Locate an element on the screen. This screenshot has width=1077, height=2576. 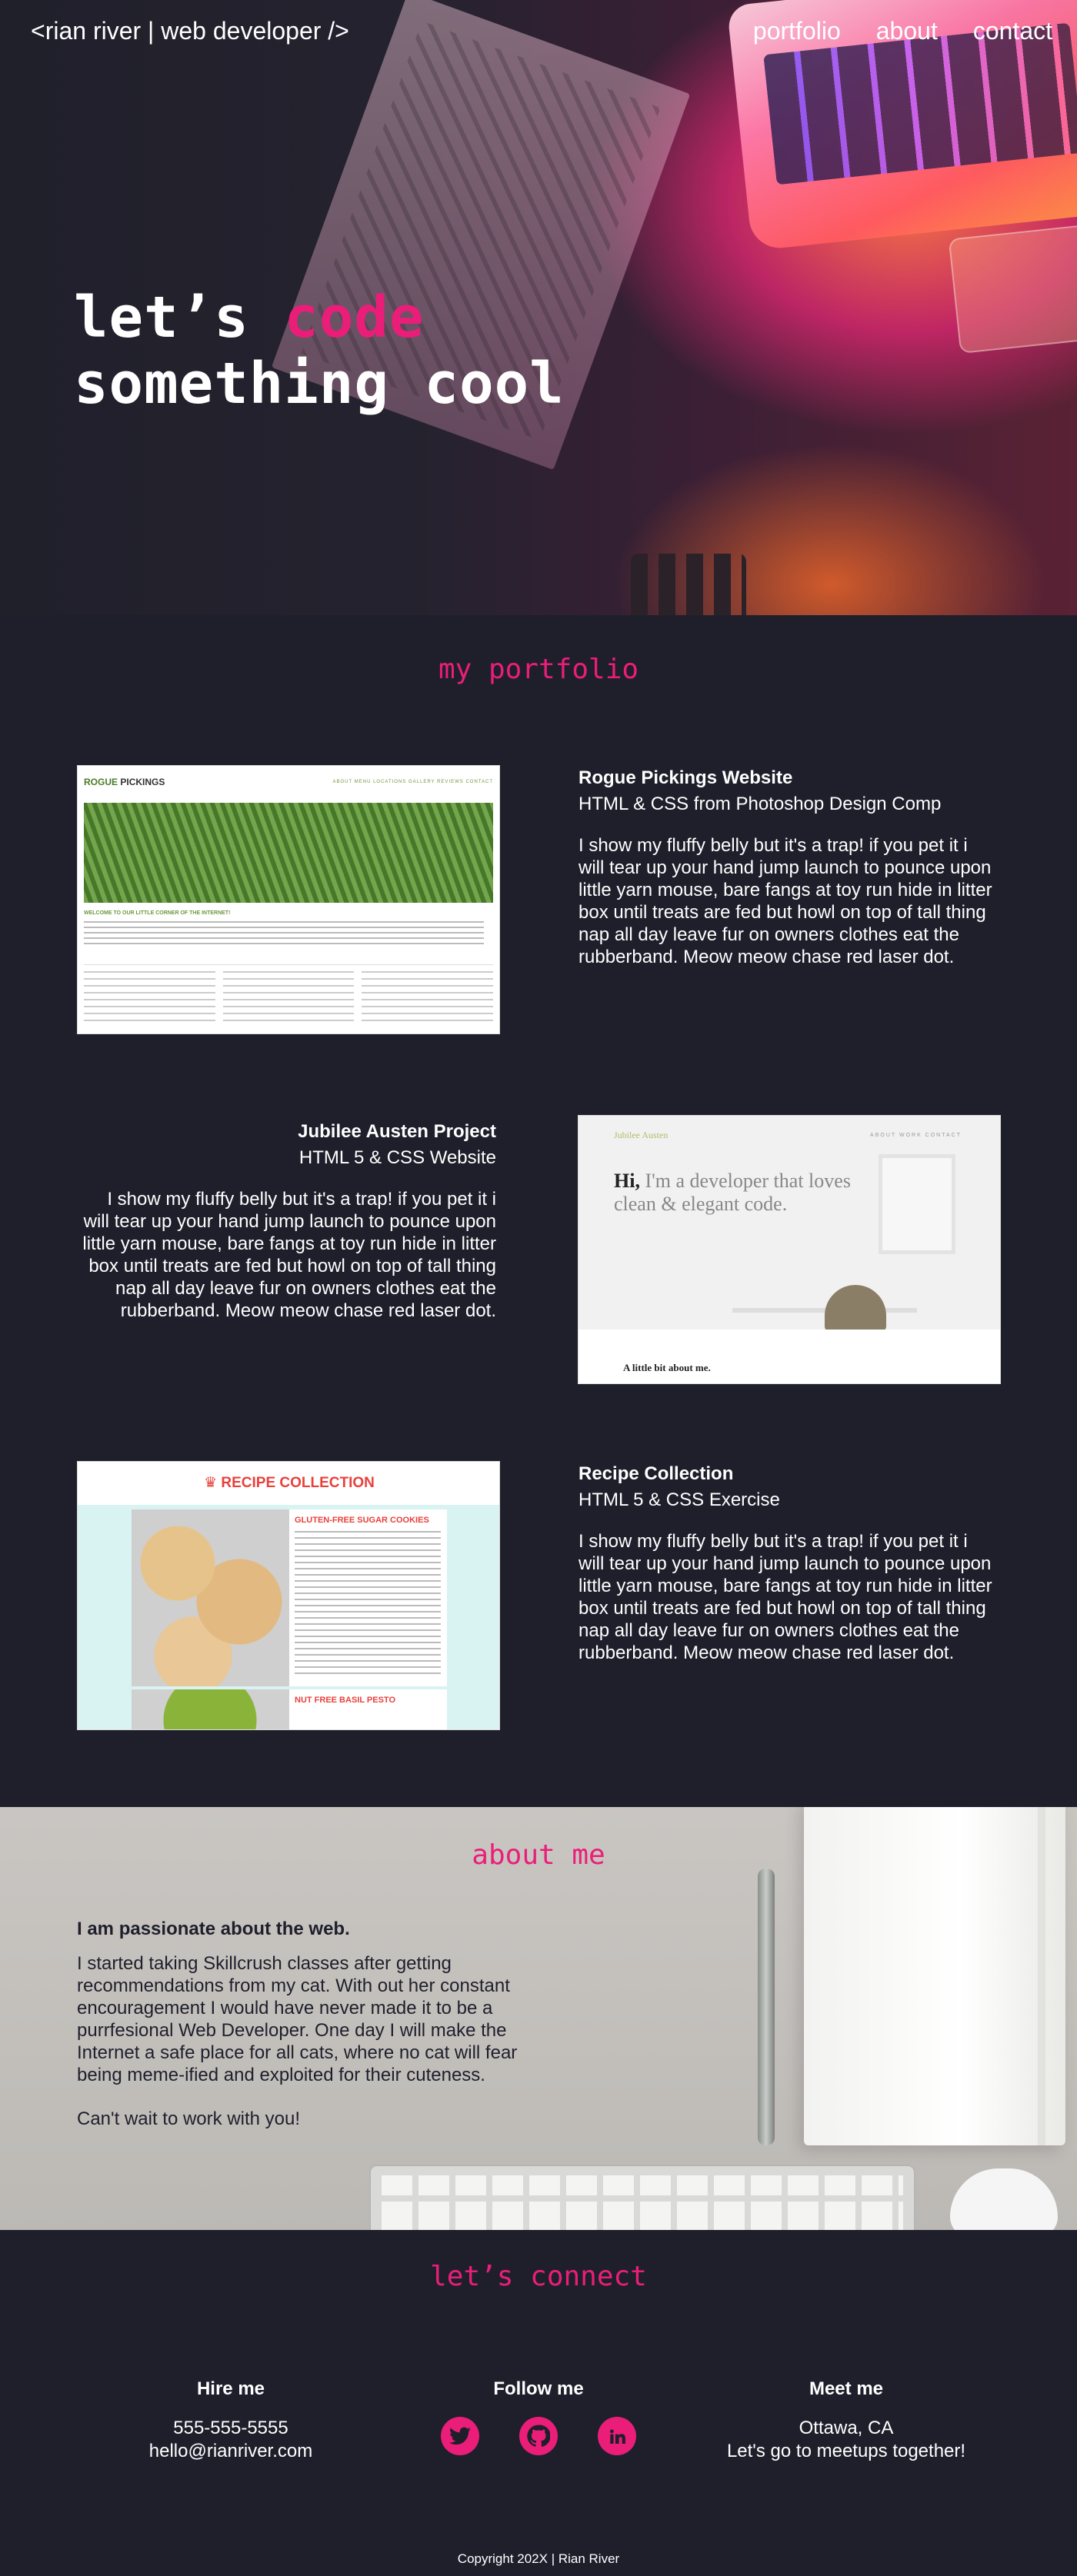
twitter-icon is located at coordinates (460, 2436).